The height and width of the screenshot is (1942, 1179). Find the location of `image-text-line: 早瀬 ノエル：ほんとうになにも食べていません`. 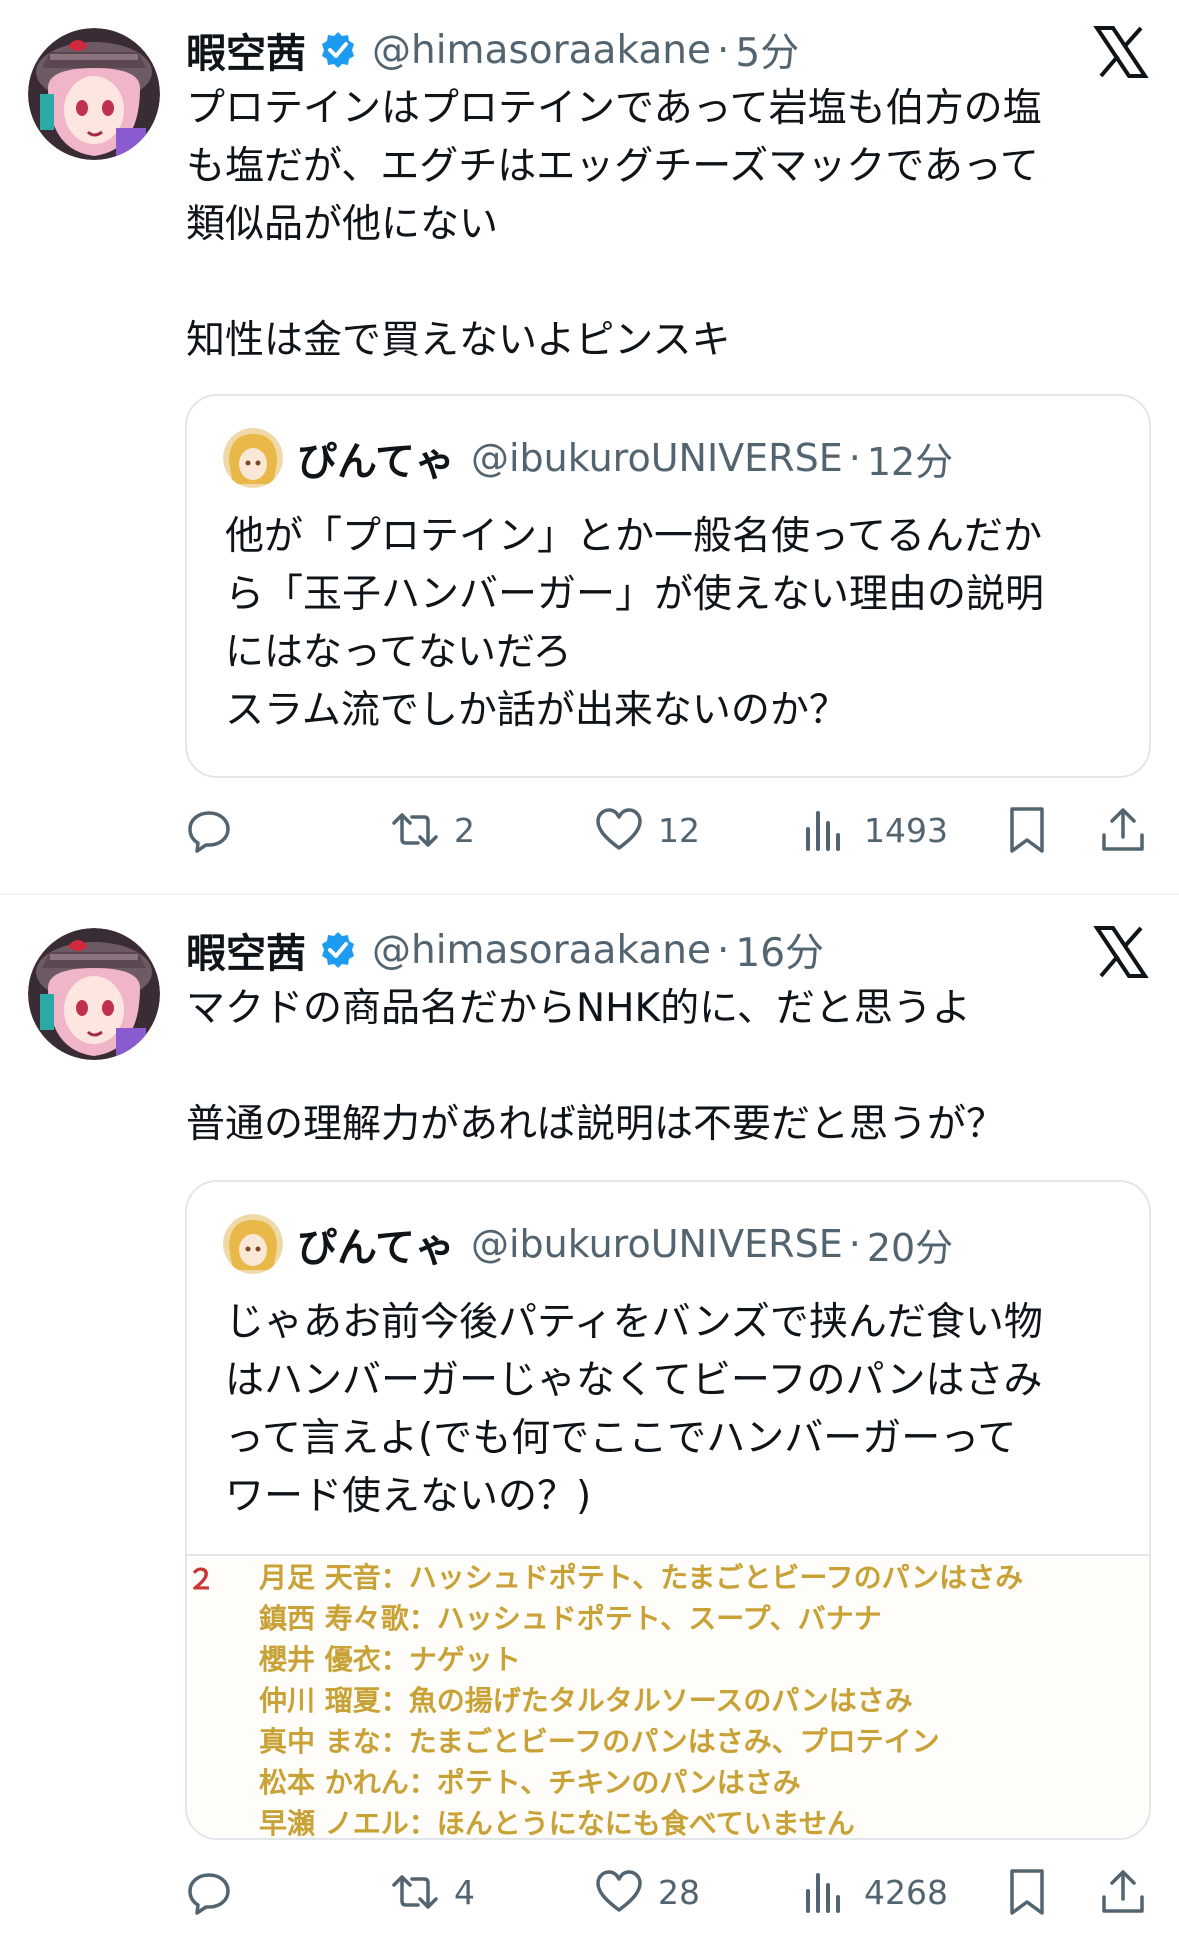

image-text-line: 早瀬 ノエル：ほんとうになにも食べていません is located at coordinates (557, 1823).